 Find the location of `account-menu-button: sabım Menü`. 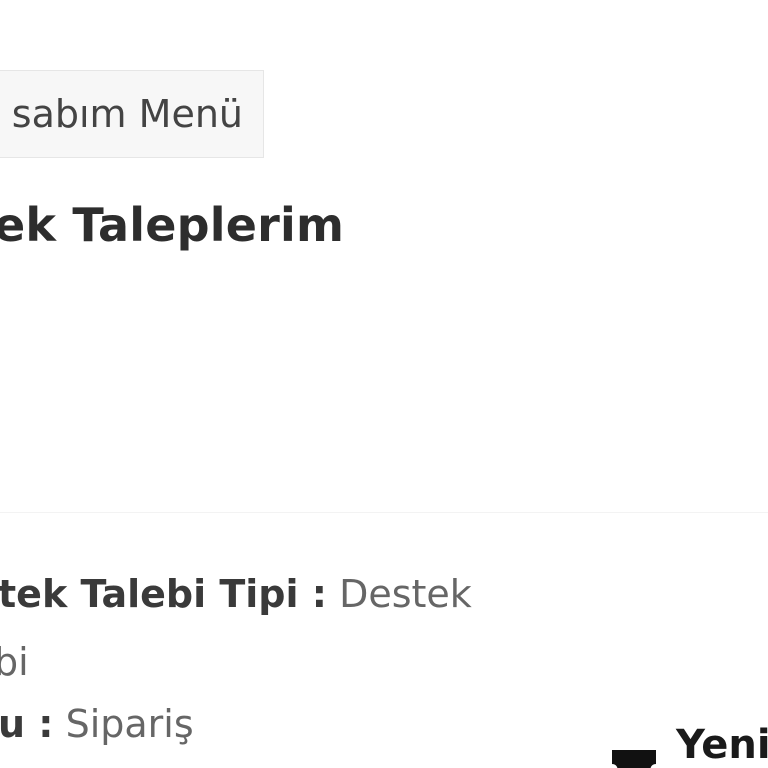

account-menu-button: sabım Menü is located at coordinates (132, 114).